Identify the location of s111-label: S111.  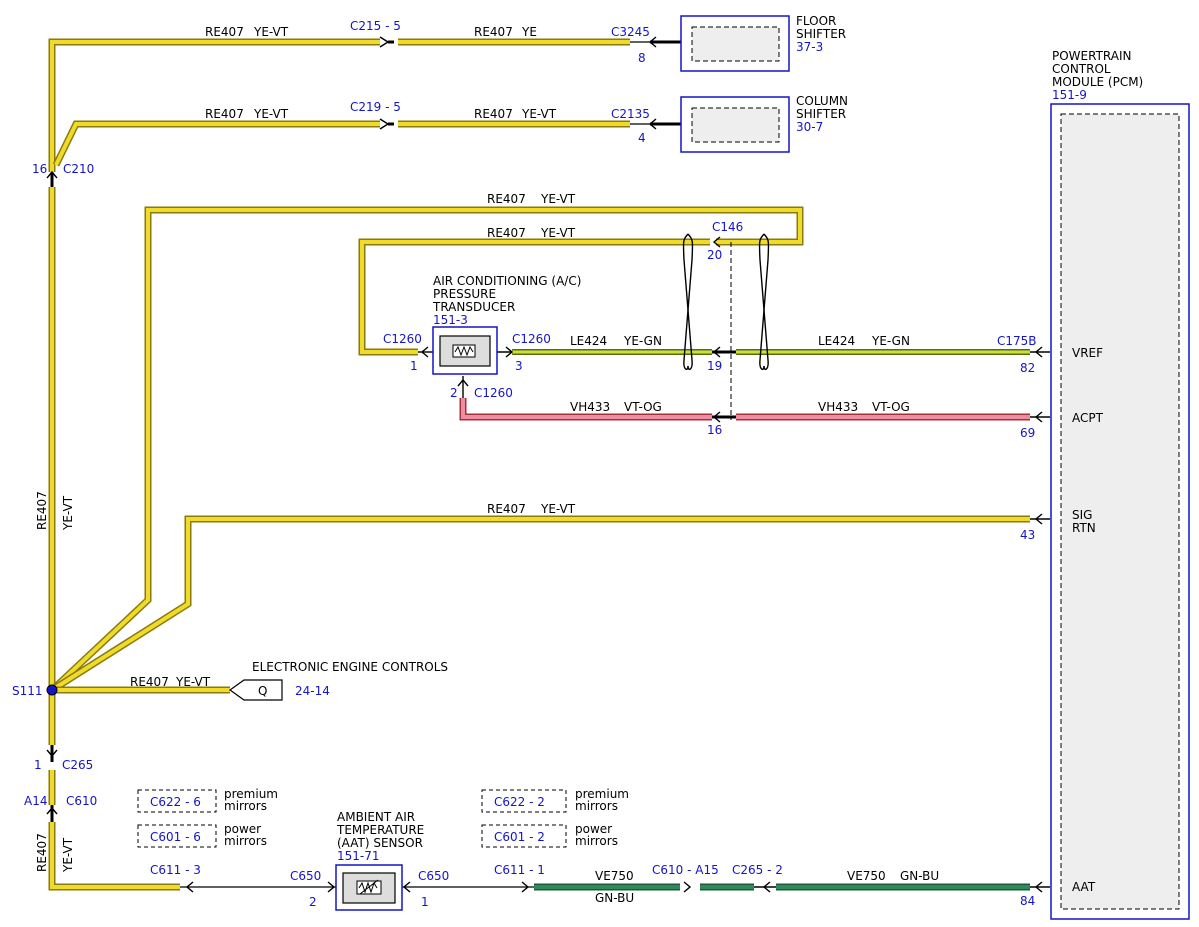
(27, 691).